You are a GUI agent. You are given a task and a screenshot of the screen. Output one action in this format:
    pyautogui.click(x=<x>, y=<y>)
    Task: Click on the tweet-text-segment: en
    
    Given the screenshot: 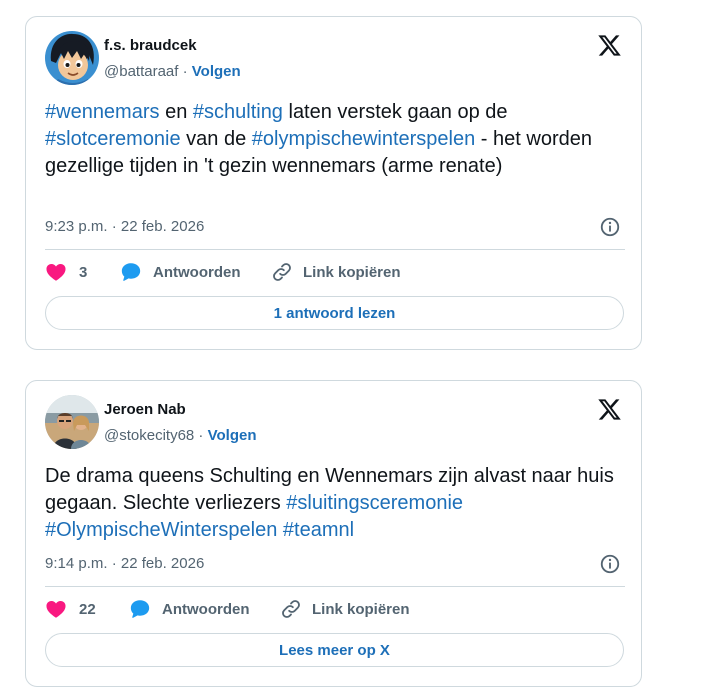 What is the action you would take?
    pyautogui.click(x=176, y=112)
    